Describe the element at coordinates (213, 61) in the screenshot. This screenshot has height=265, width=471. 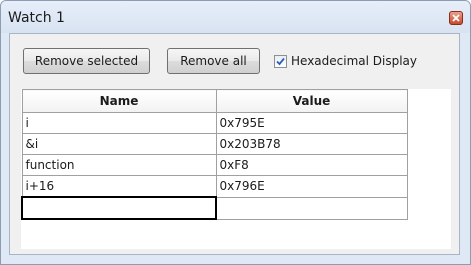
I see `remove-all-button: Remove all` at that location.